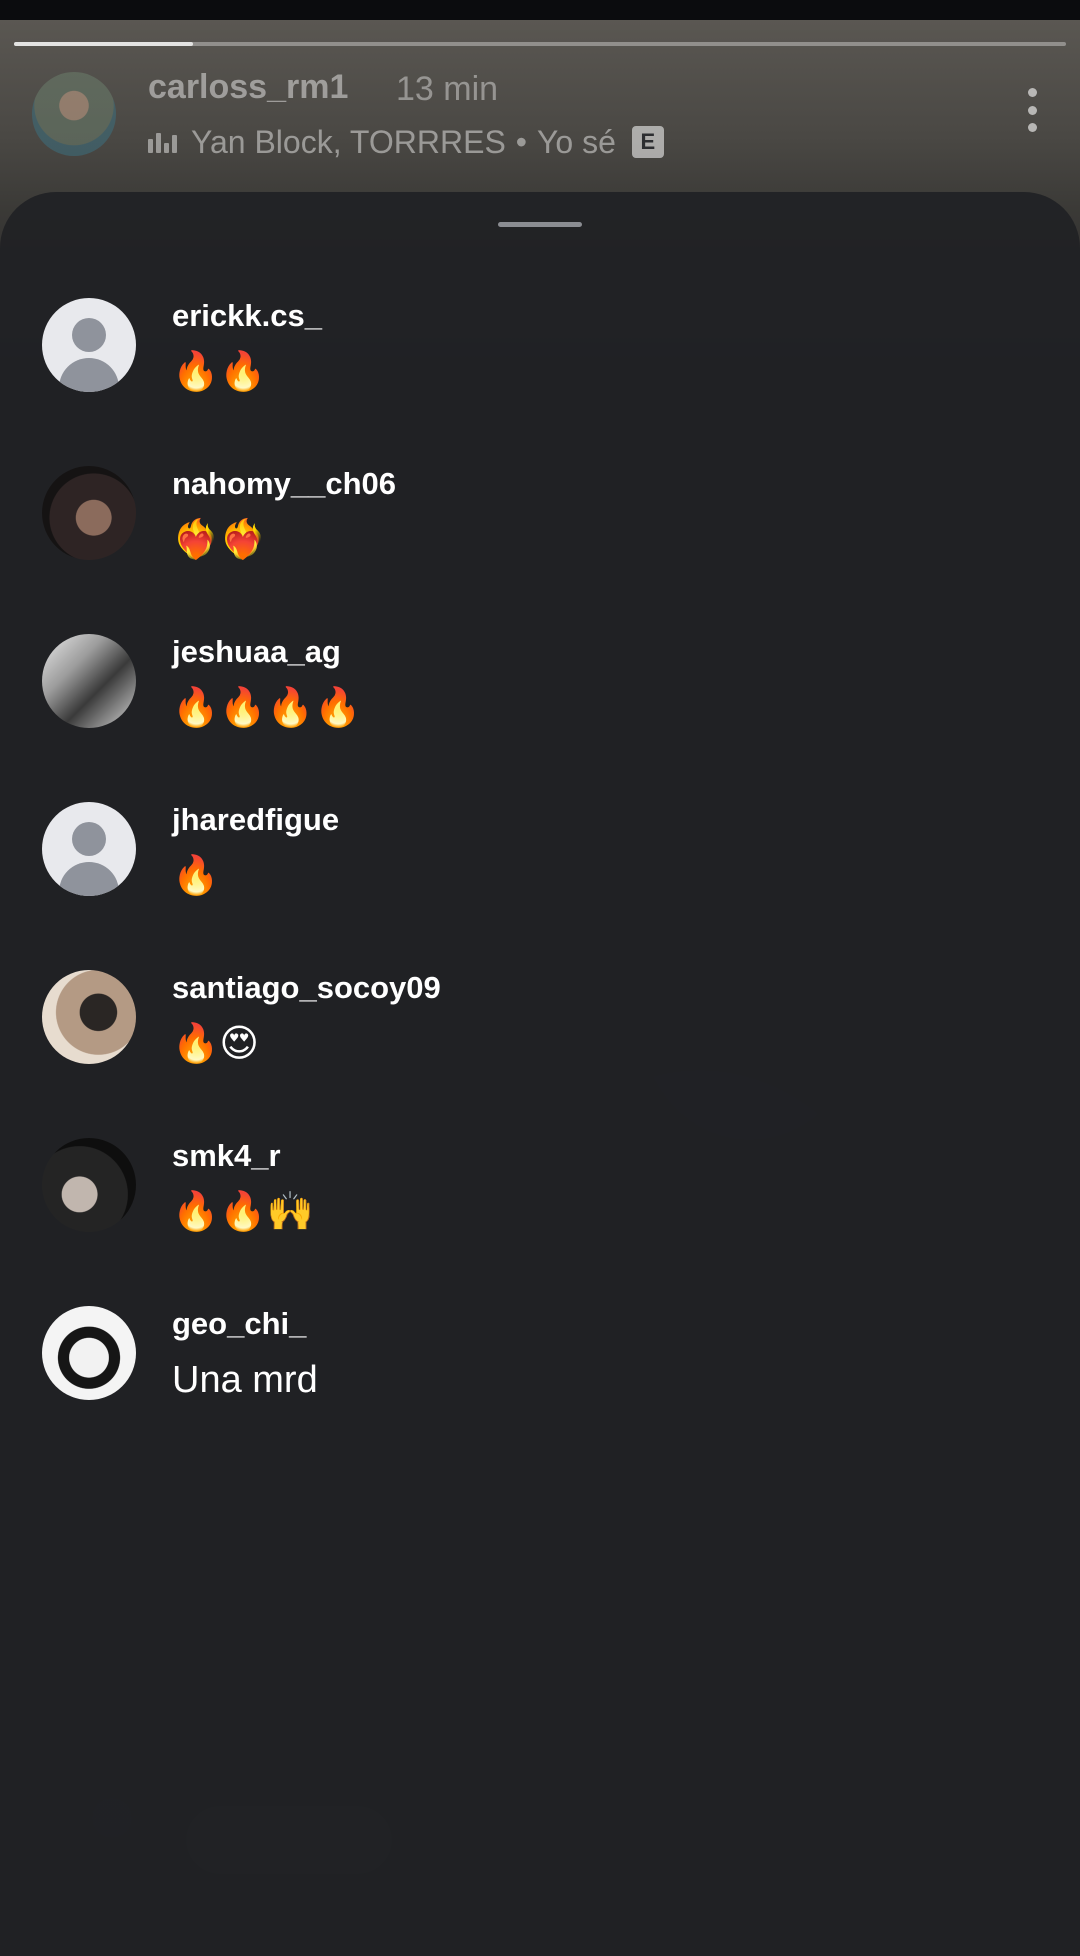  Describe the element at coordinates (74, 114) in the screenshot. I see `story-author-avatar` at that location.